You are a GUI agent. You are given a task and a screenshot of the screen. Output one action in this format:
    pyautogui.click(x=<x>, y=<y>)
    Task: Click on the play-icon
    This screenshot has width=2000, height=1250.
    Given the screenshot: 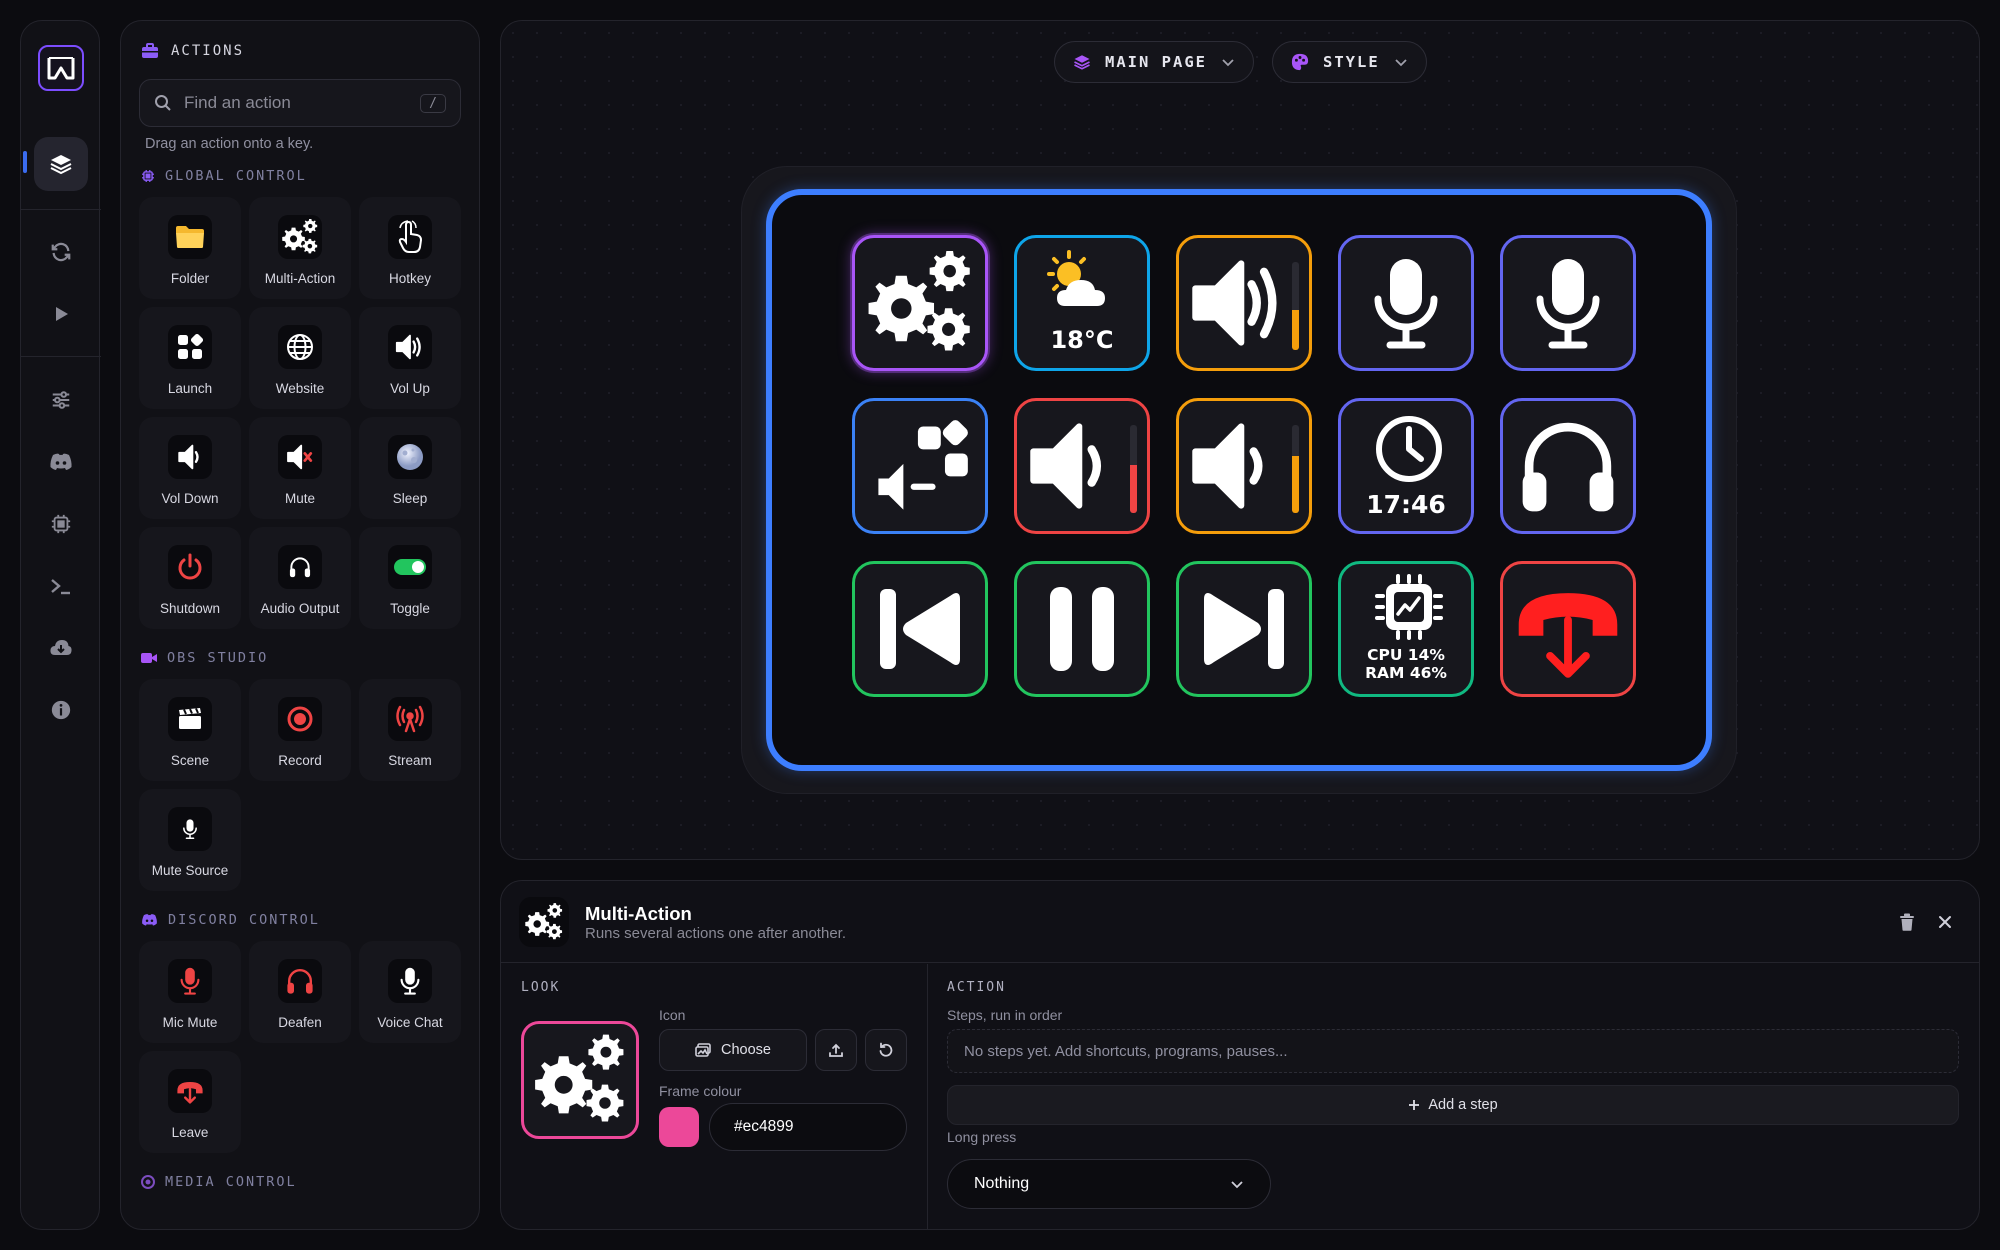 What is the action you would take?
    pyautogui.click(x=61, y=314)
    